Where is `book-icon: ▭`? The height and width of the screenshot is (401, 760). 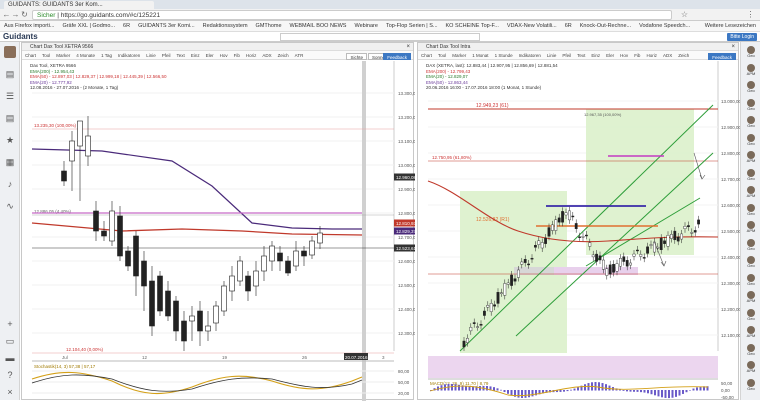
book-icon: ▭ is located at coordinates (10, 341).